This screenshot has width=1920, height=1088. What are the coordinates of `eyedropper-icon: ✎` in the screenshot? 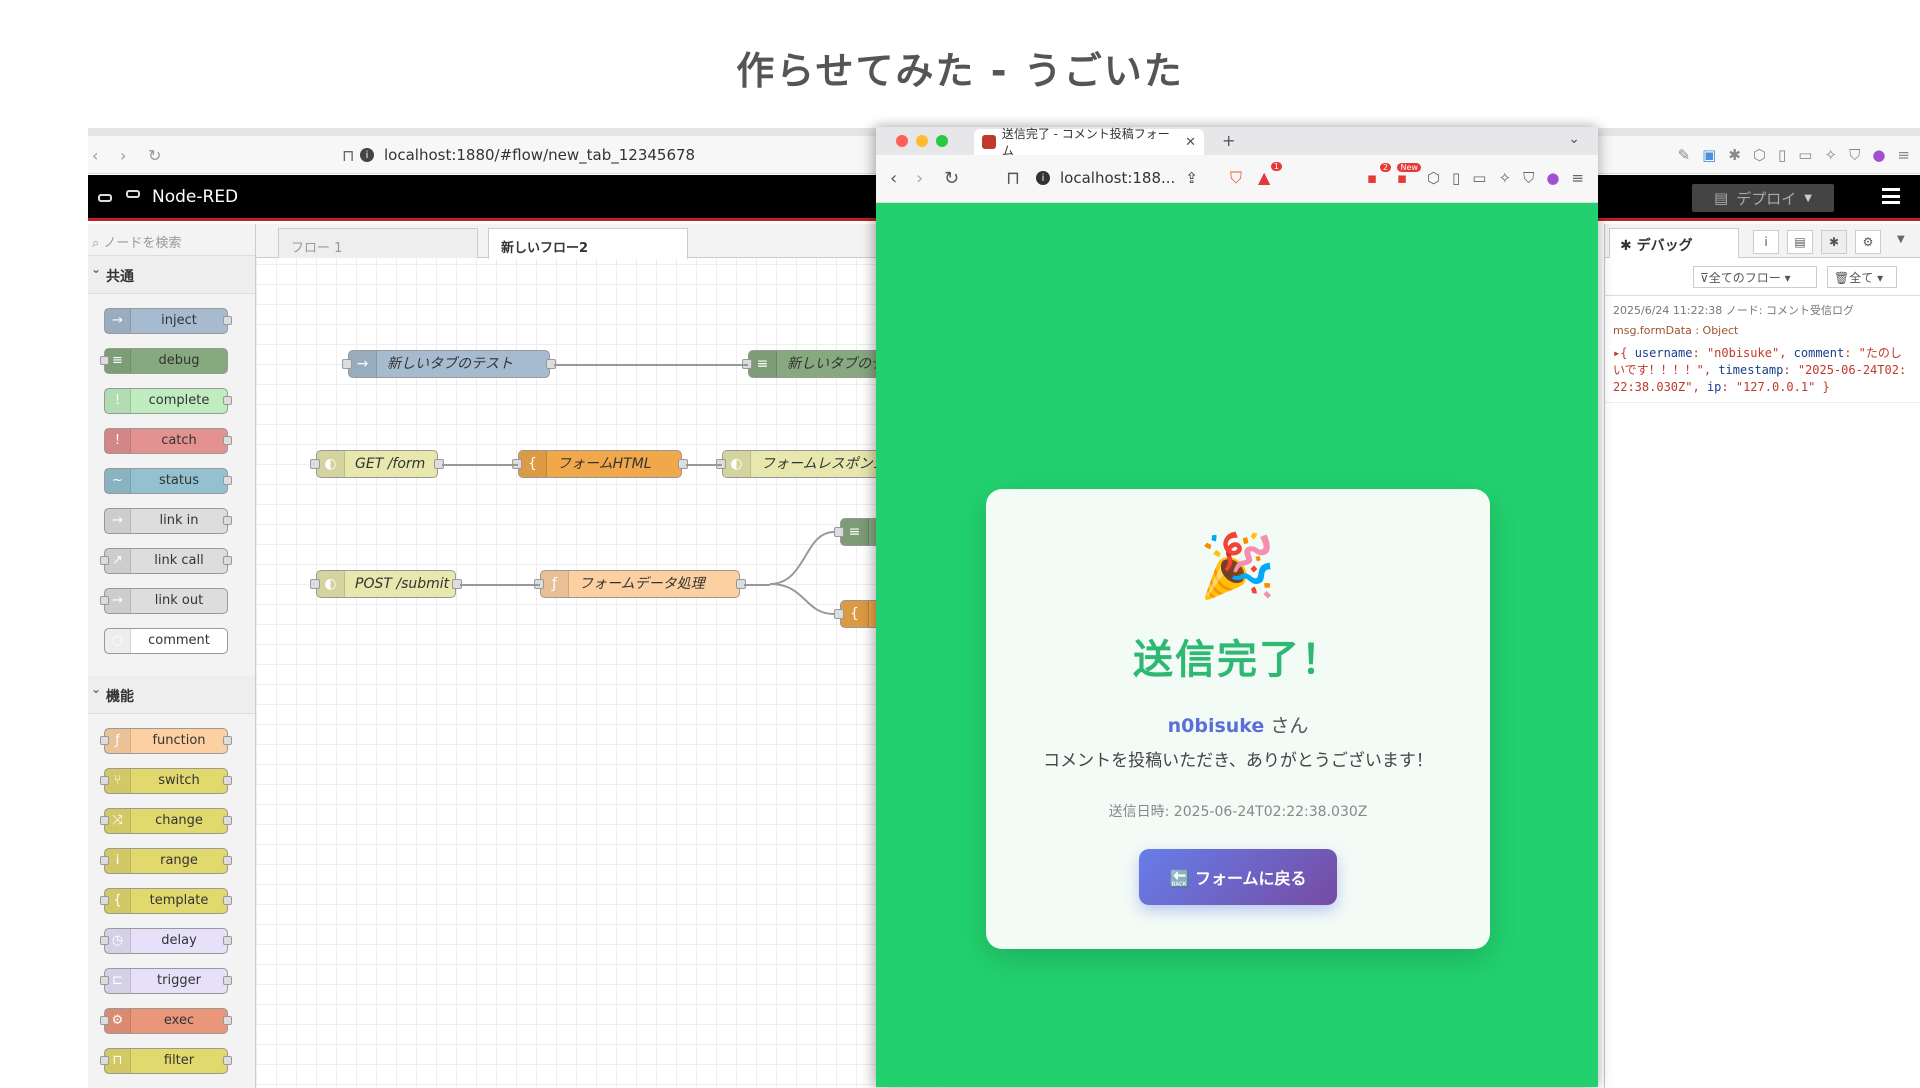 It's located at (1684, 155).